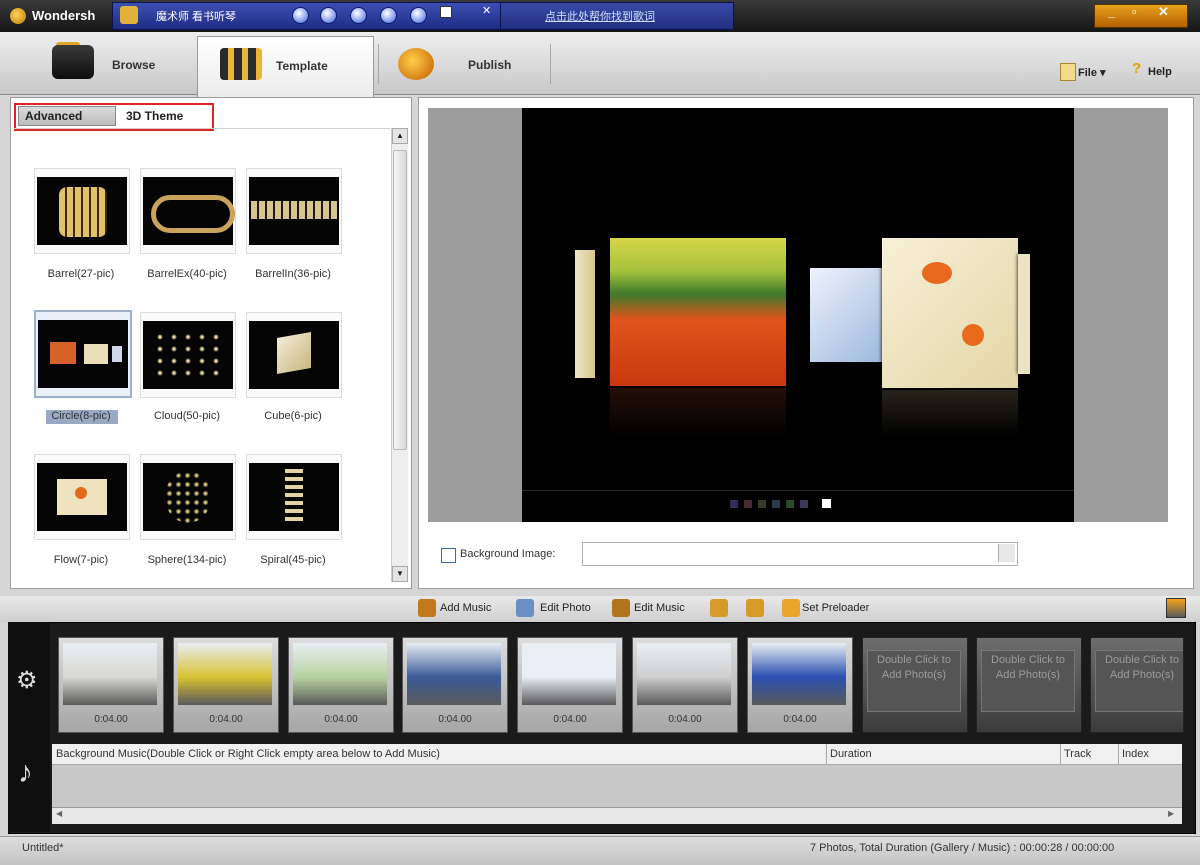 The width and height of the screenshot is (1200, 865). I want to click on scroll-up-icon: ▲, so click(400, 136).